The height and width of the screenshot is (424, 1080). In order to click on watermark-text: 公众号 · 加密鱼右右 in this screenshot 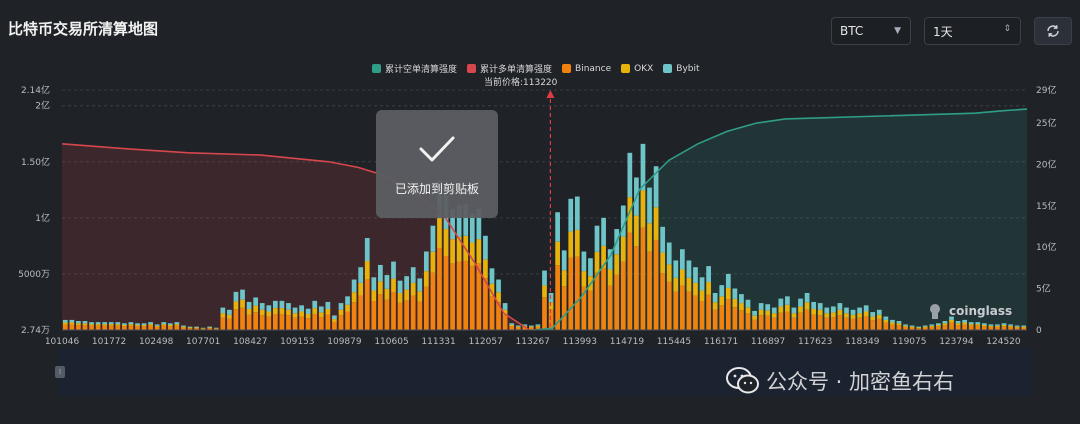, I will do `click(860, 382)`.